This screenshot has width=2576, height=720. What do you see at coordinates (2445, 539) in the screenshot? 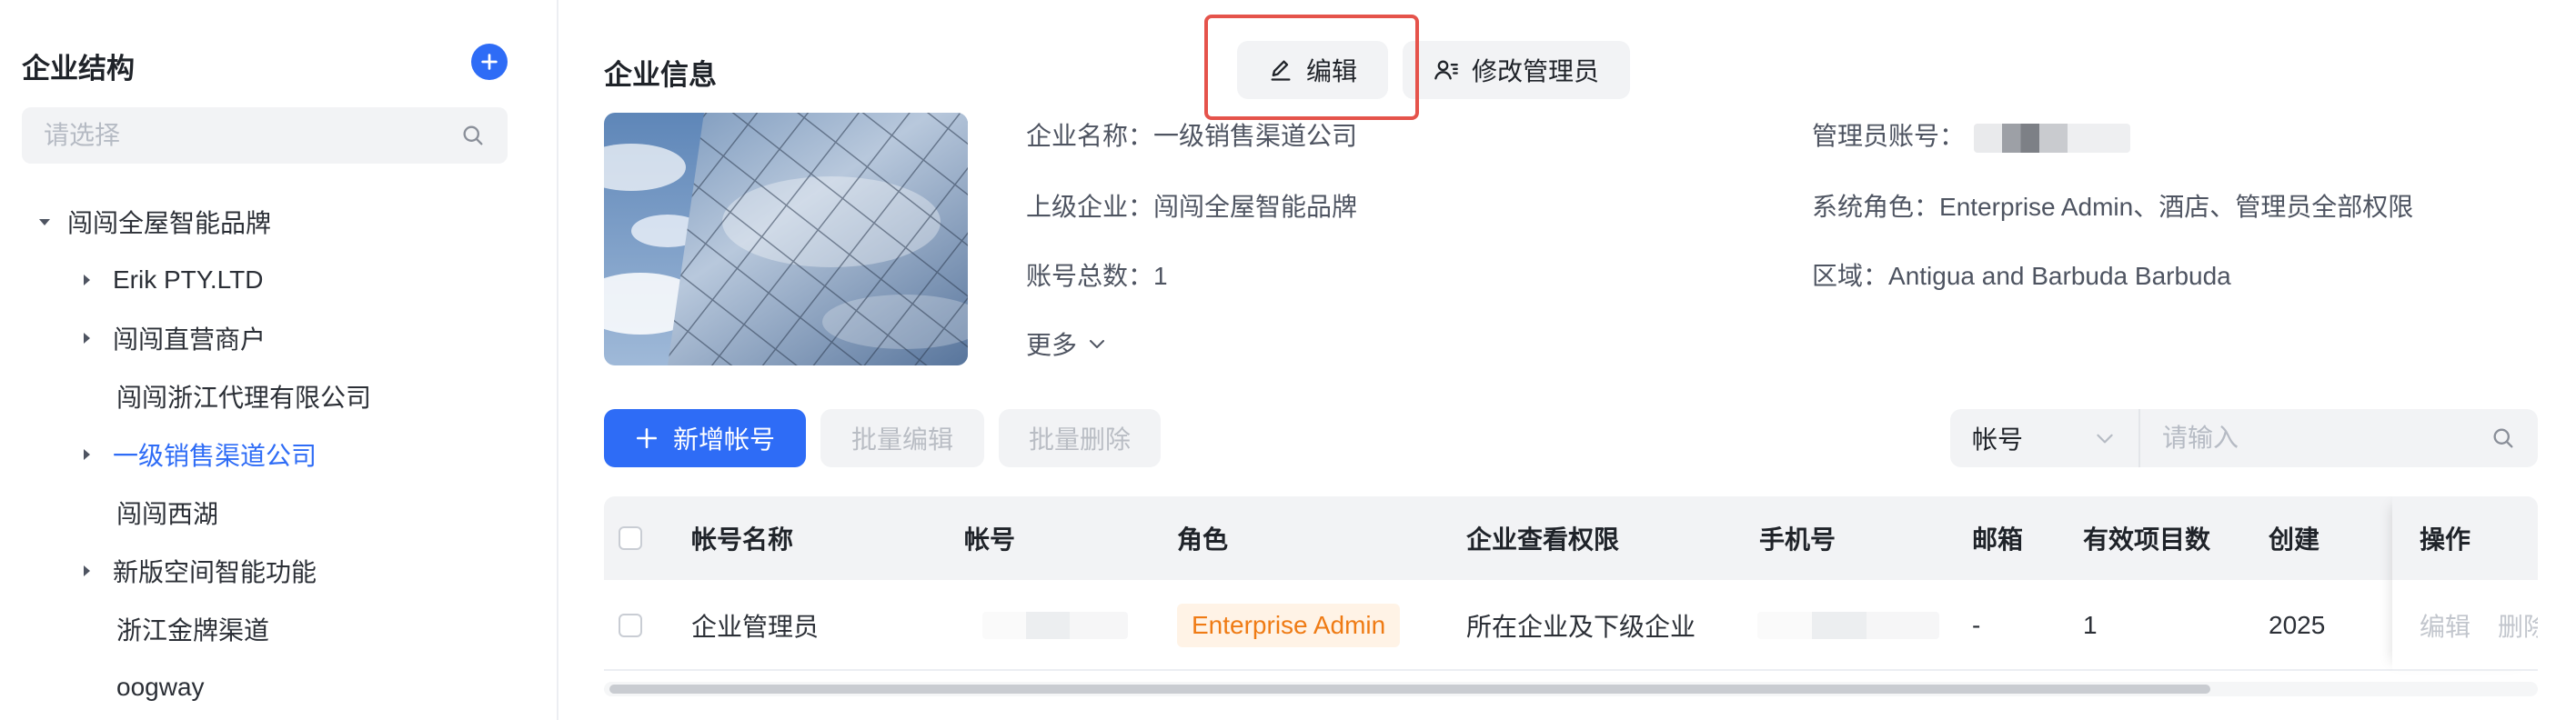
I see `col-actions: 操作` at bounding box center [2445, 539].